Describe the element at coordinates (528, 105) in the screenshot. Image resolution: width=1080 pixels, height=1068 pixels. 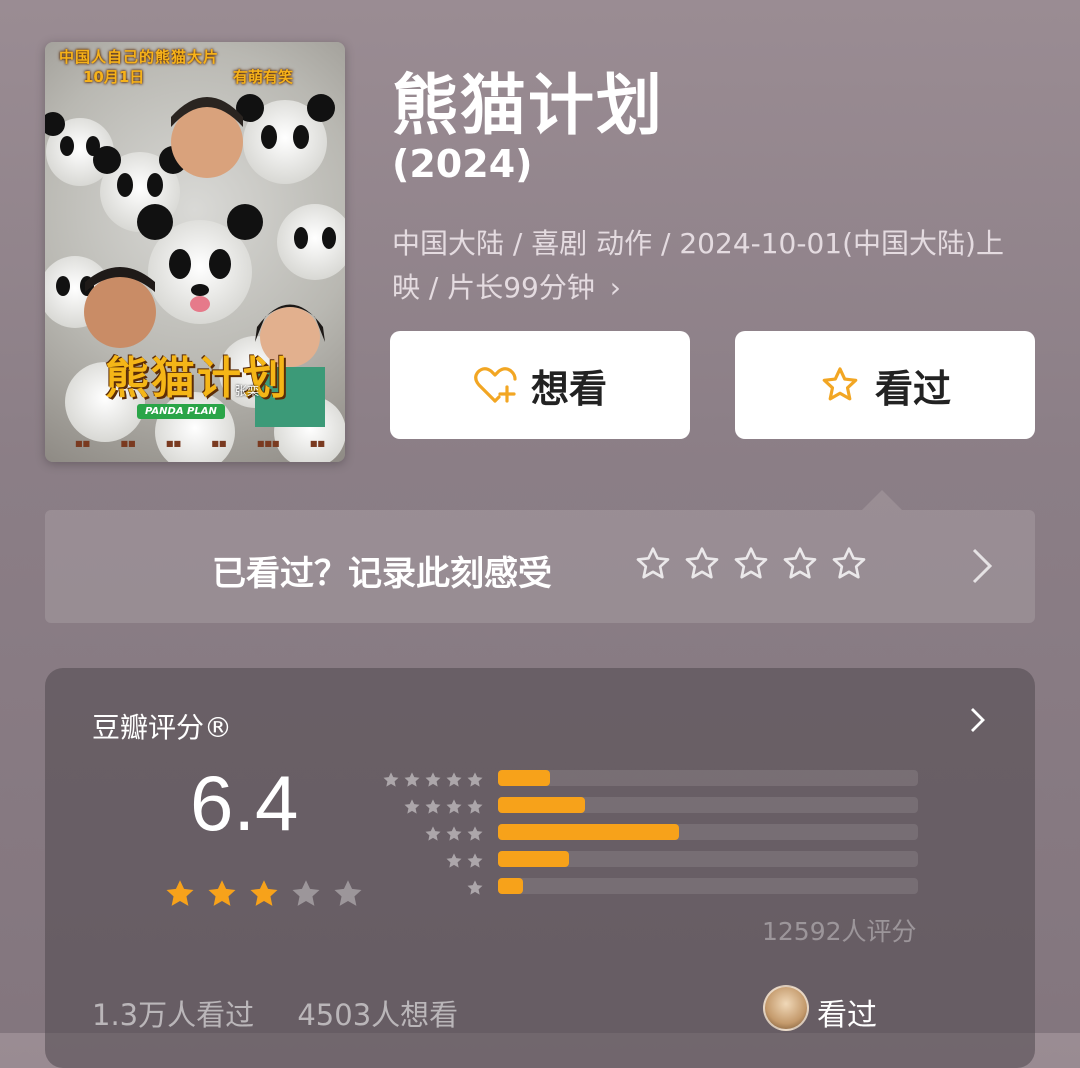
I see `movie-title: 熊猫计划` at that location.